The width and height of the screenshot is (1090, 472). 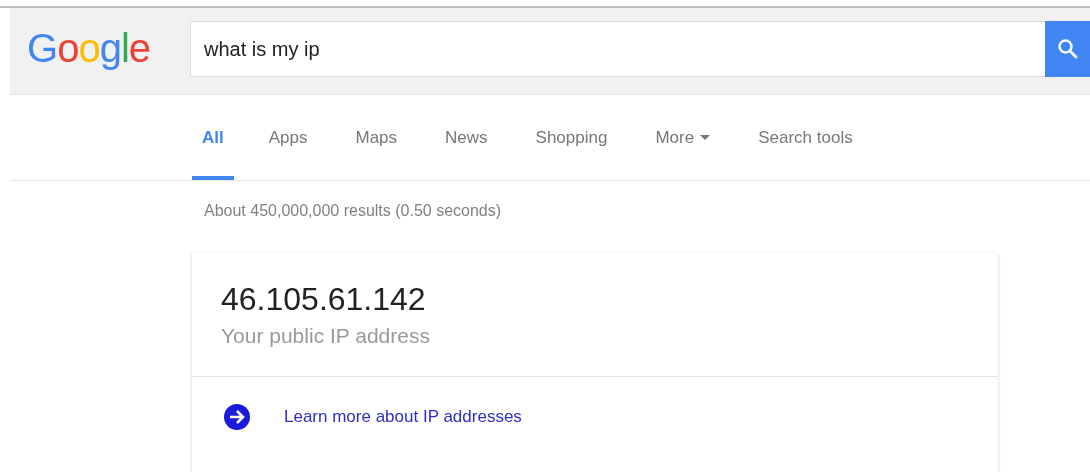 I want to click on search-button, so click(x=1067, y=49).